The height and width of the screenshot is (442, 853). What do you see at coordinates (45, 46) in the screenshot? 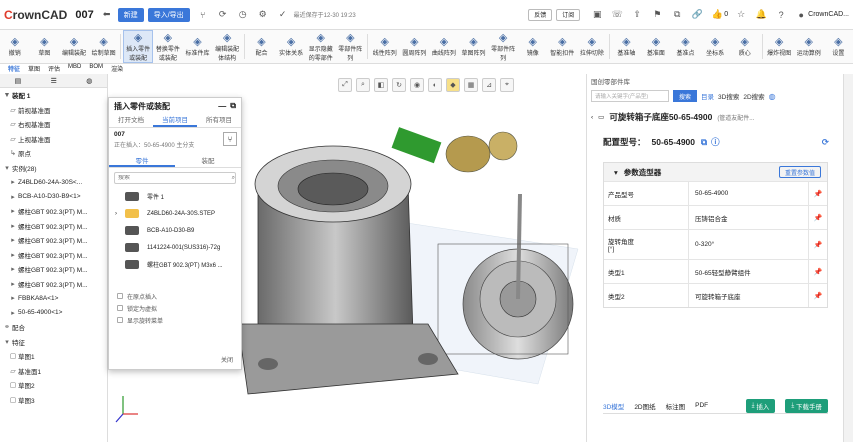
I see `ribbon-tool-sketch: ◈ 草图` at bounding box center [45, 46].